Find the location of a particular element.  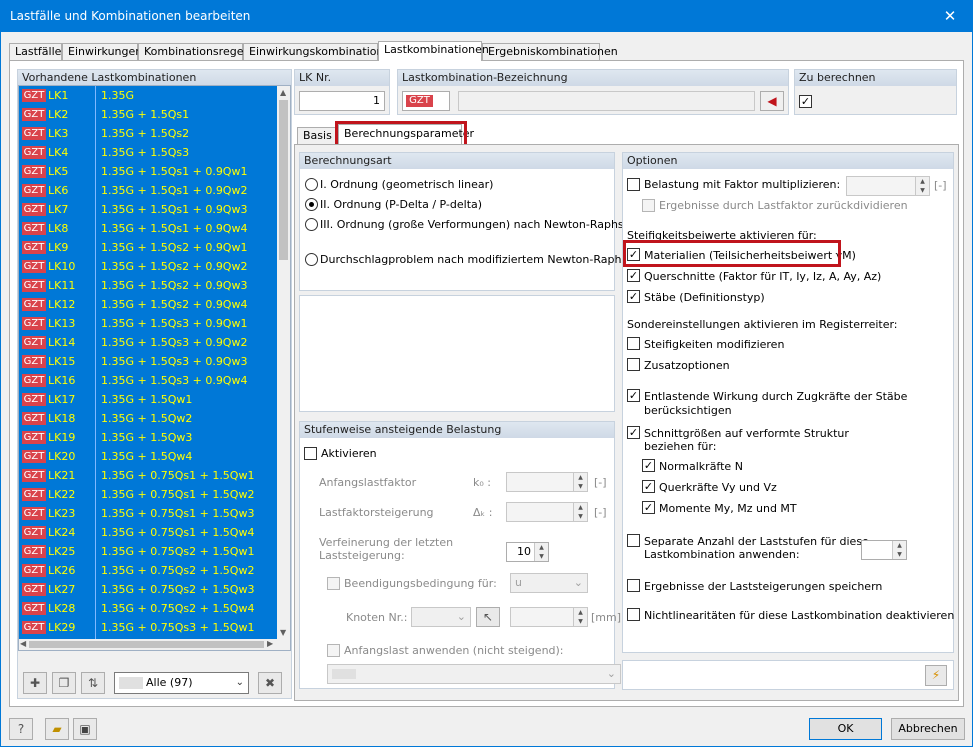

radio-durchschlag is located at coordinates (311, 259).